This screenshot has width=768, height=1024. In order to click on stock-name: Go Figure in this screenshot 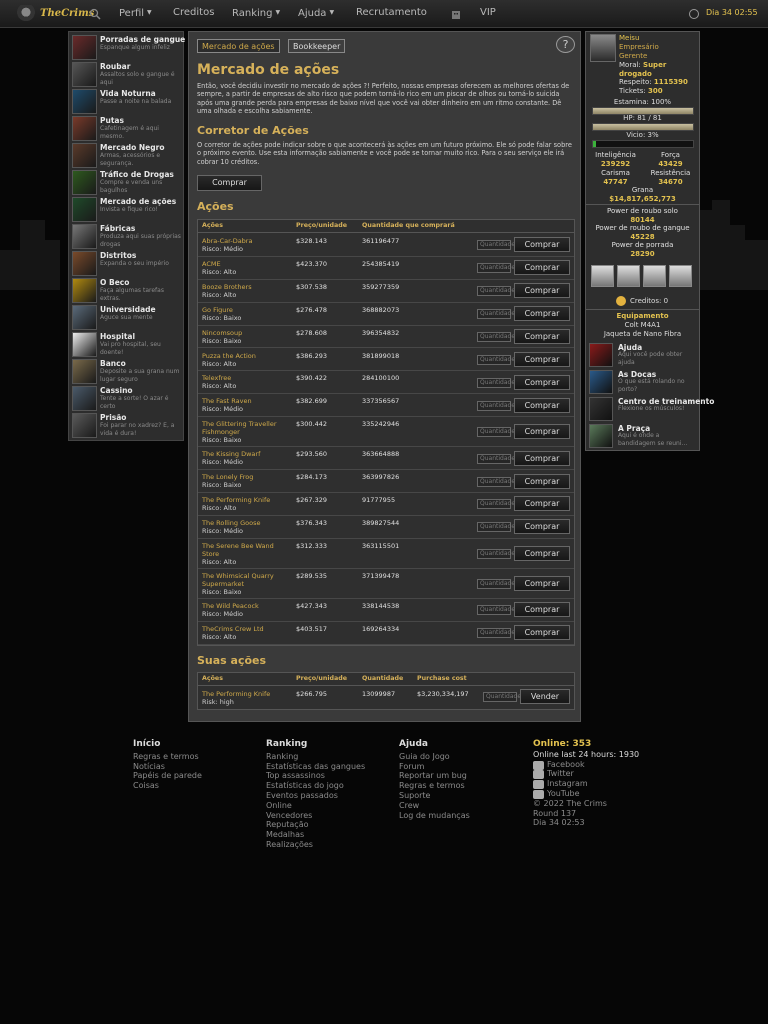, I will do `click(246, 310)`.